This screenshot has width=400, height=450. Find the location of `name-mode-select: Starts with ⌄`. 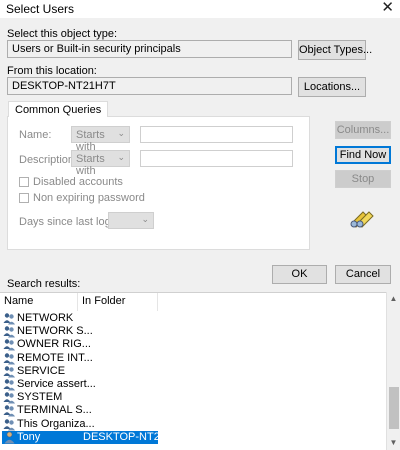

name-mode-select: Starts with ⌄ is located at coordinates (100, 139).